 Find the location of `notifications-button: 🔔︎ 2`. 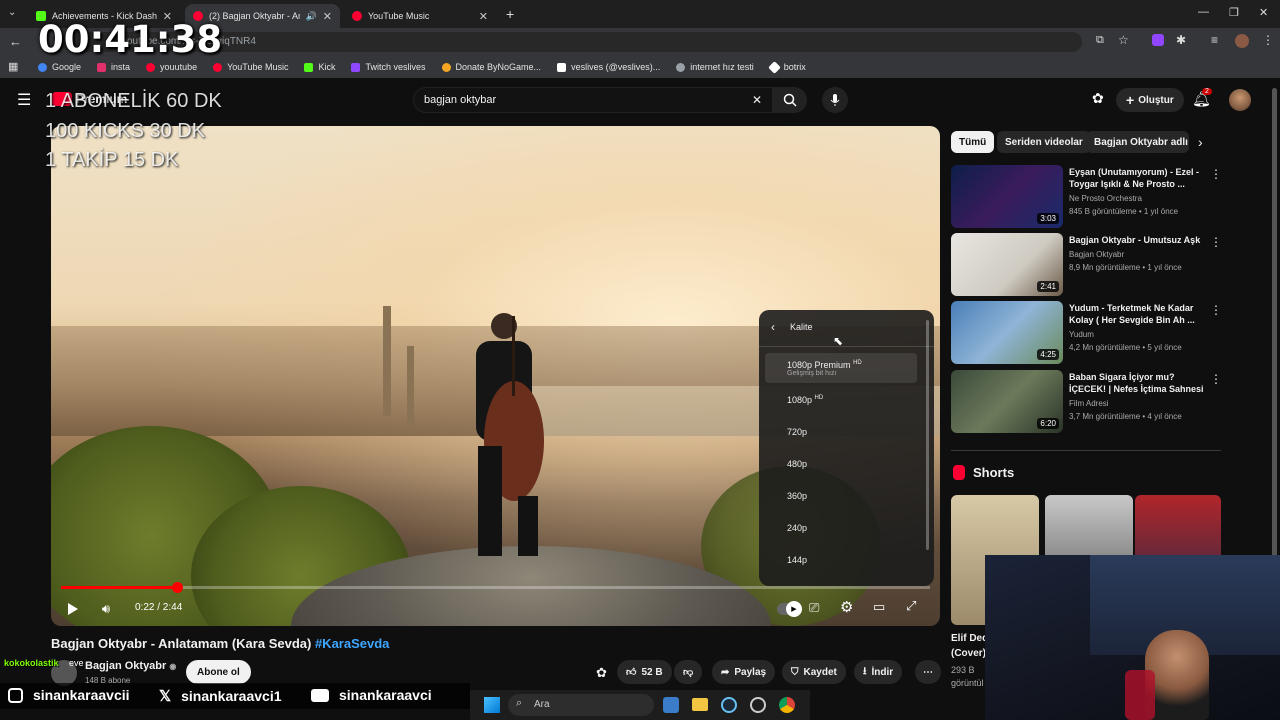

notifications-button: 🔔︎ 2 is located at coordinates (1202, 98).